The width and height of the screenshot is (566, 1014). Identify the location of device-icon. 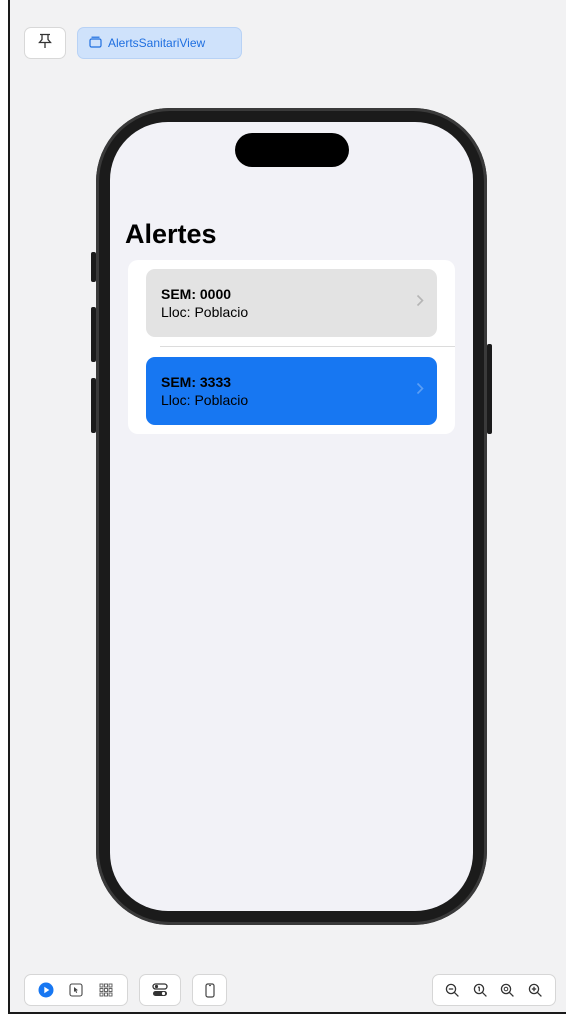
(210, 990).